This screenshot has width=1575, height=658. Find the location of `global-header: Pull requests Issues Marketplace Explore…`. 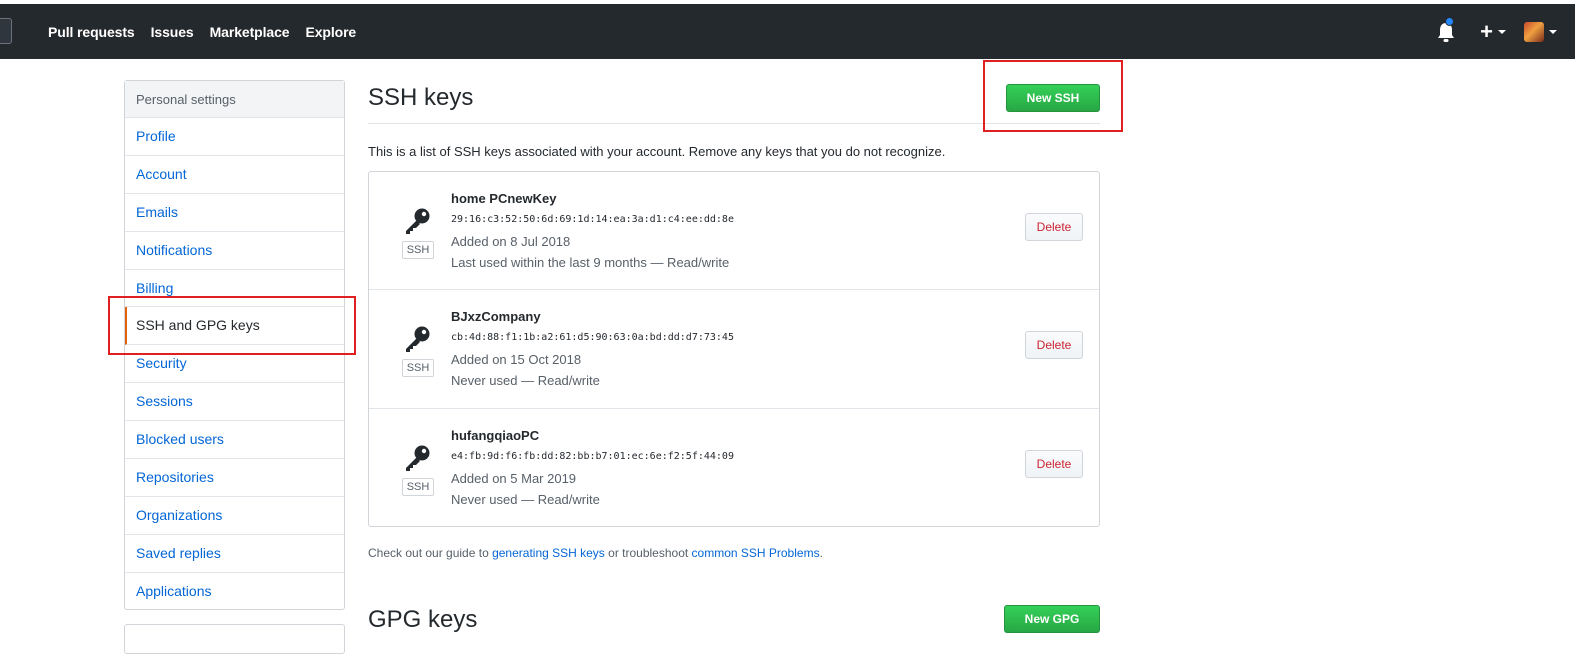

global-header: Pull requests Issues Marketplace Explore… is located at coordinates (787, 31).